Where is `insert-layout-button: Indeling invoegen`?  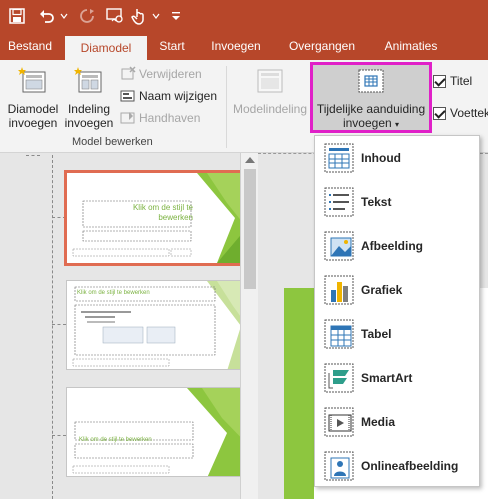 insert-layout-button: Indeling invoegen is located at coordinates (89, 98).